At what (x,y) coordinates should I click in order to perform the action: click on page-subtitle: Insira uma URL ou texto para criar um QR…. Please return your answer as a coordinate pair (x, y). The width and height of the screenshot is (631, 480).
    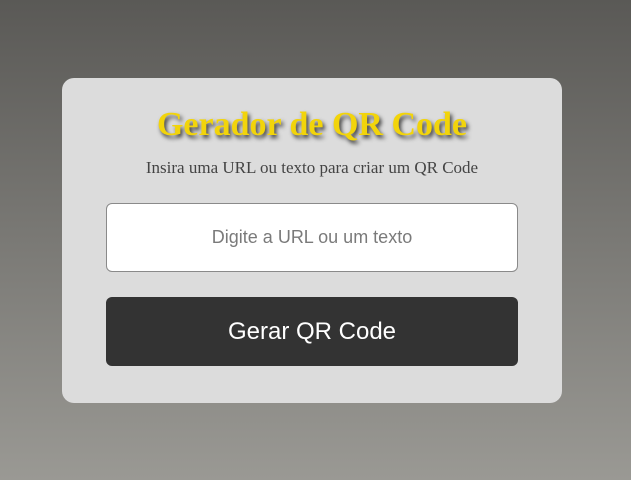
    Looking at the image, I should click on (312, 167).